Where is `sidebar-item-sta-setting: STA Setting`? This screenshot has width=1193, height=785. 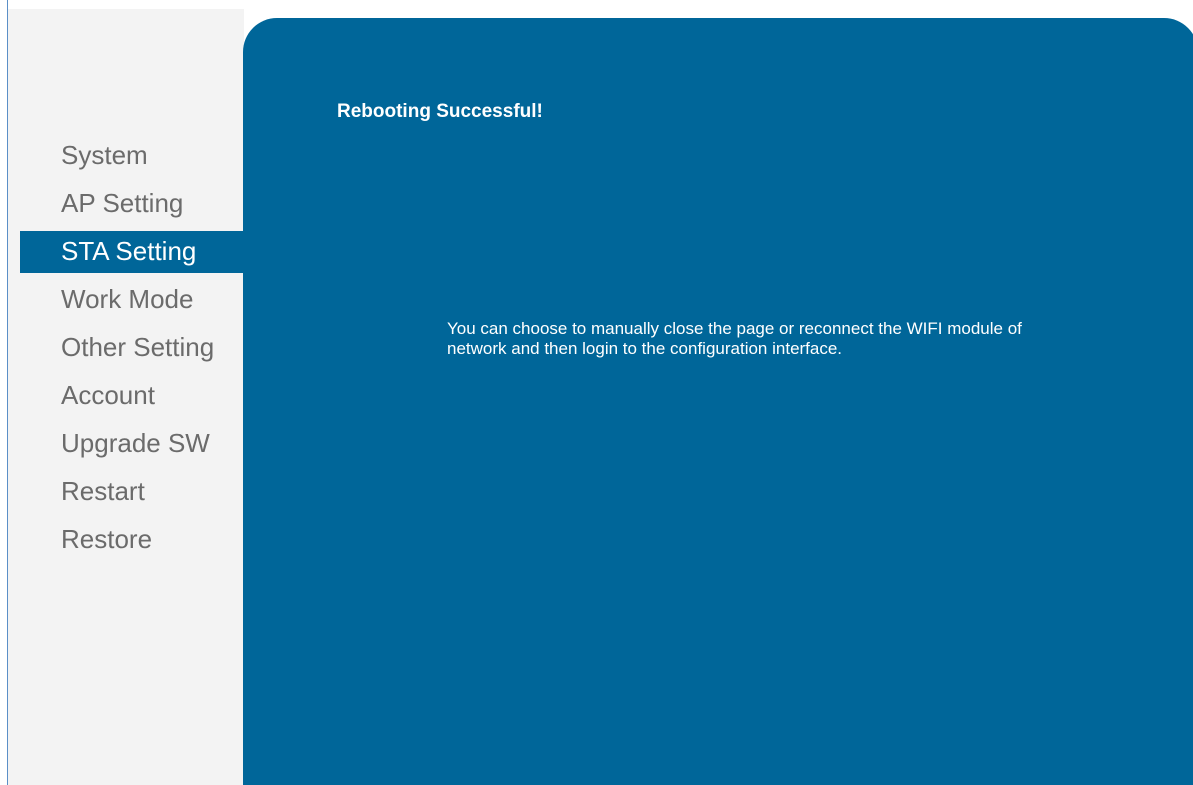
sidebar-item-sta-setting: STA Setting is located at coordinates (132, 252).